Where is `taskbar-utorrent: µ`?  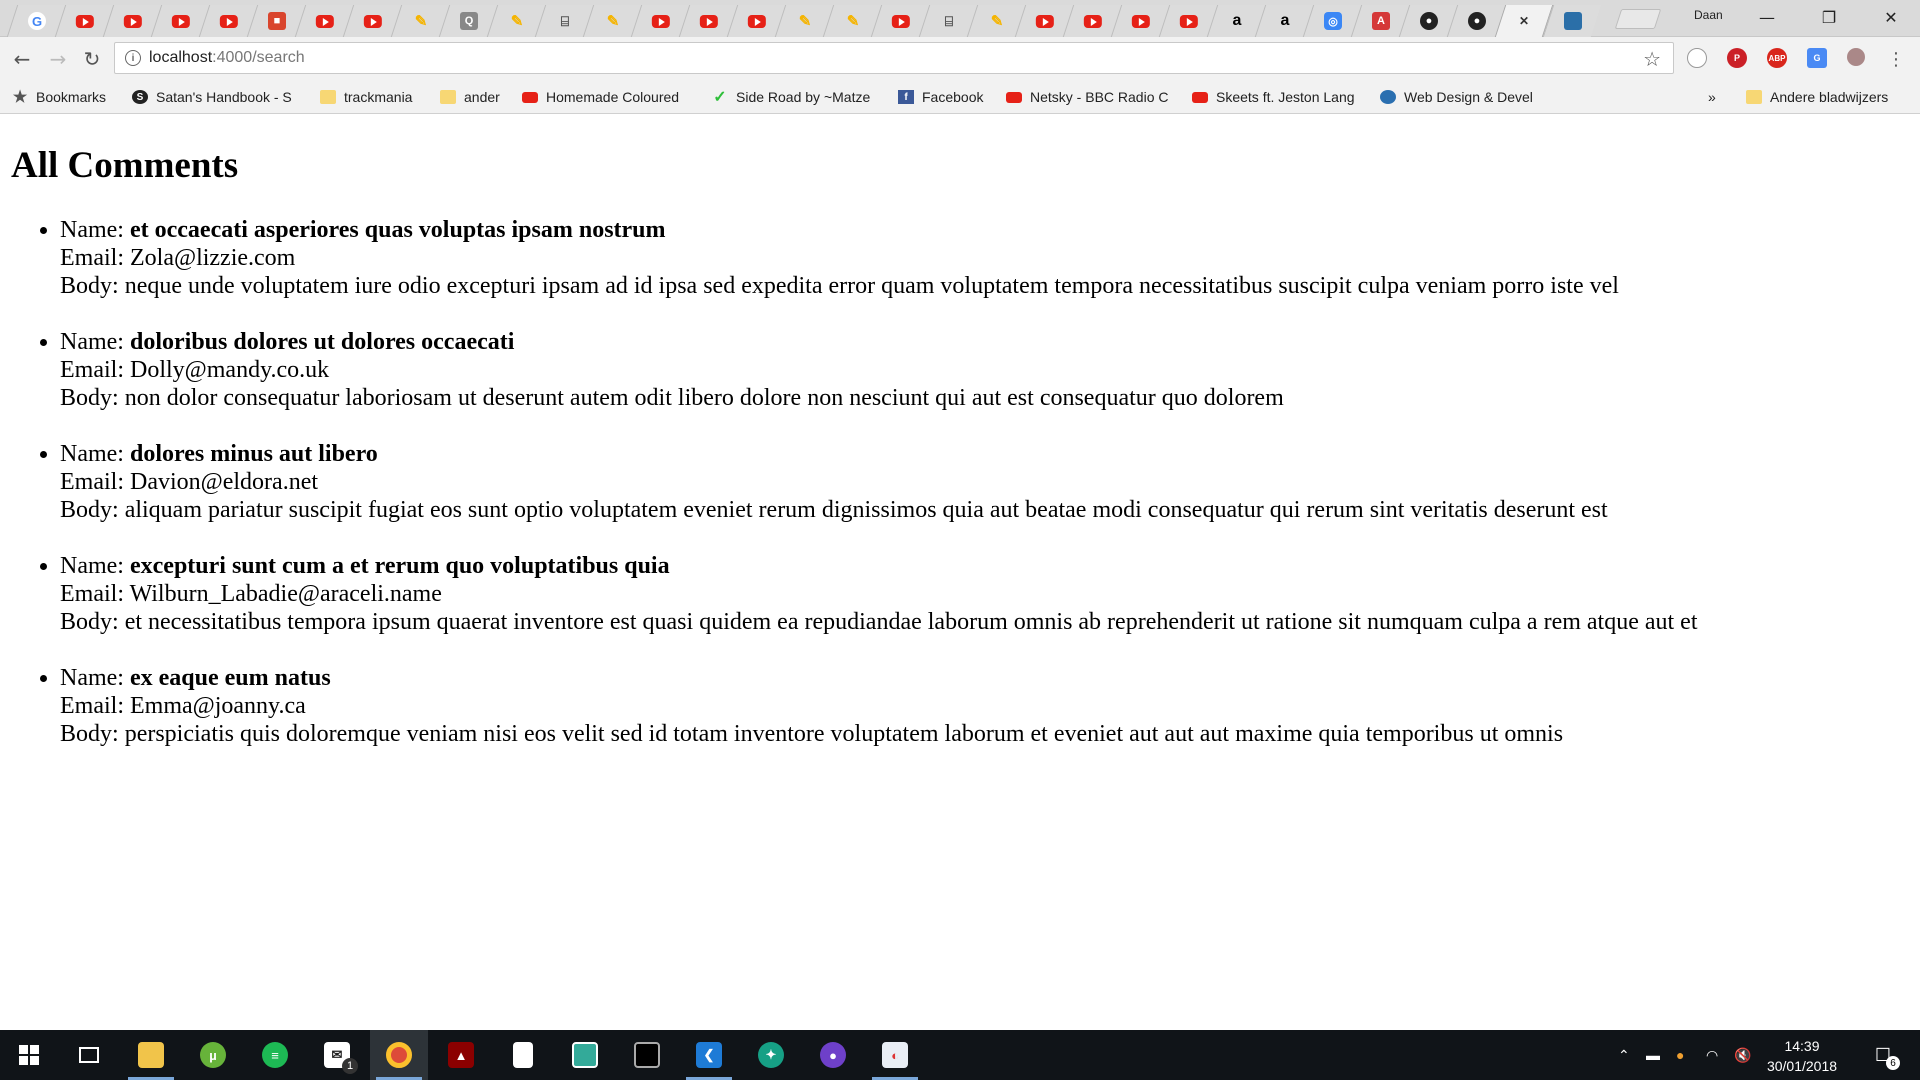
taskbar-utorrent: µ is located at coordinates (213, 1055).